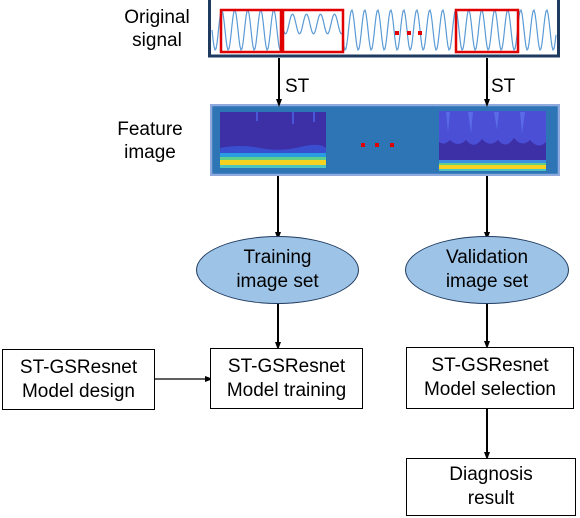 Image resolution: width=580 pixels, height=518 pixels. What do you see at coordinates (487, 270) in the screenshot?
I see `validation-image-set: Validation image set` at bounding box center [487, 270].